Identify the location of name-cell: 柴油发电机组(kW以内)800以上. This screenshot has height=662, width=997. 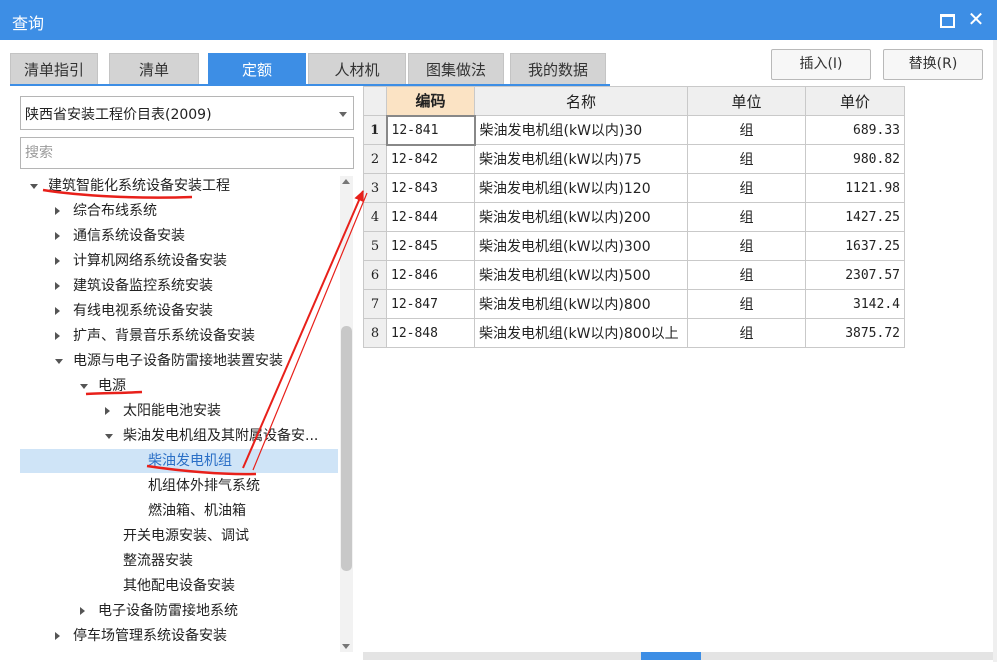
(581, 333).